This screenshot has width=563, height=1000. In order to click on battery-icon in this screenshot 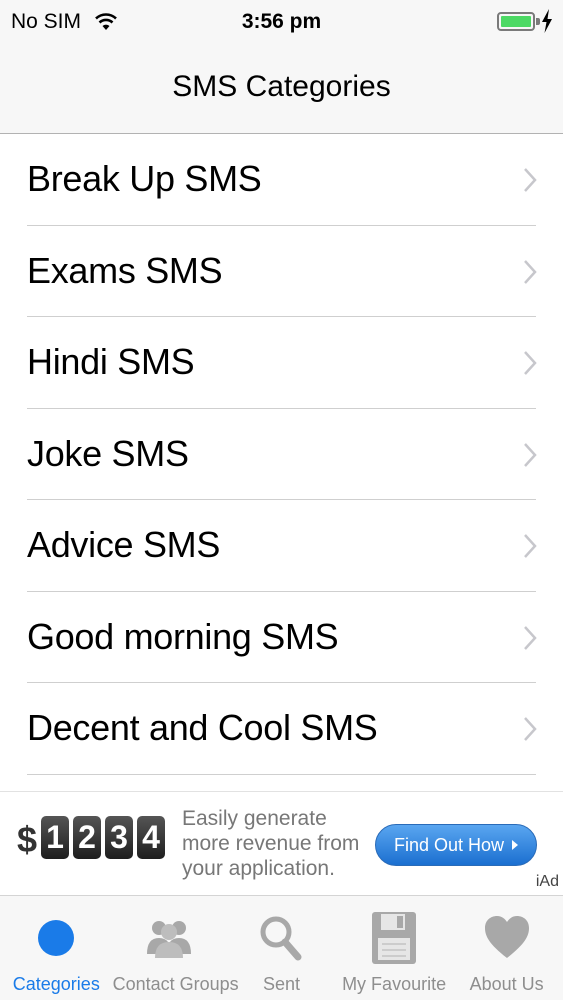, I will do `click(516, 21)`.